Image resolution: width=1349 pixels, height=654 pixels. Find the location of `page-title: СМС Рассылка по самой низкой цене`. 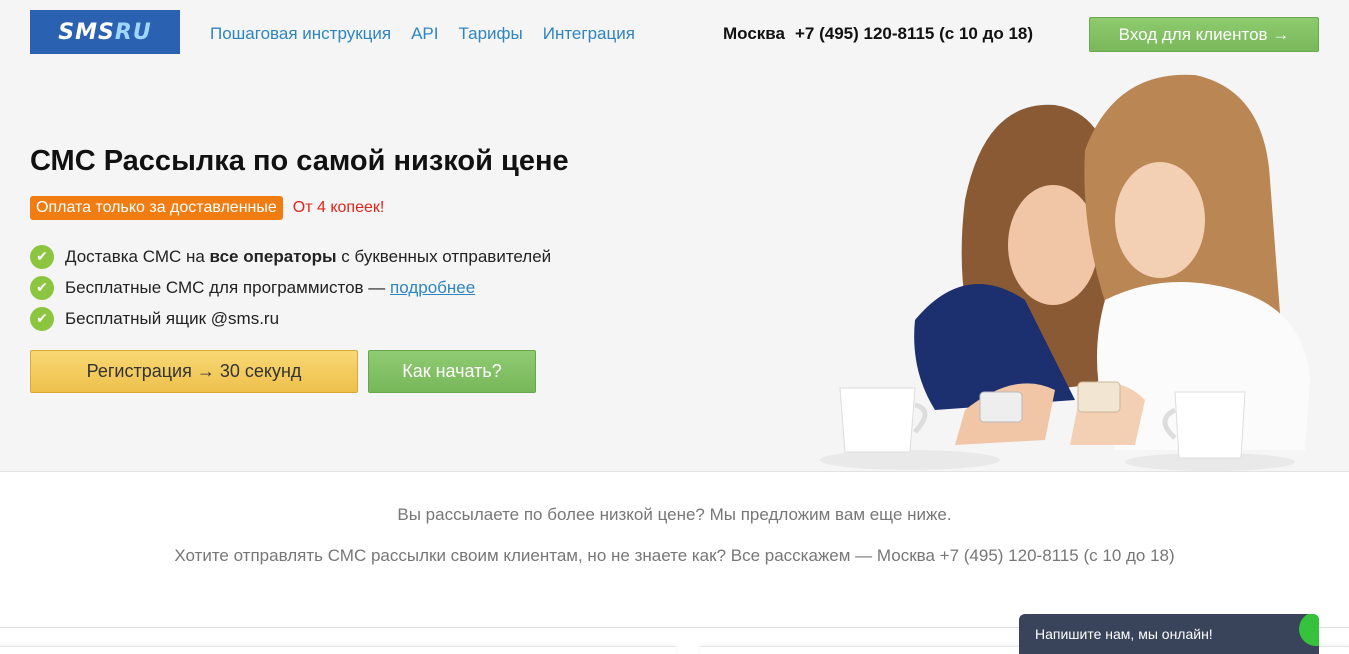

page-title: СМС Рассылка по самой низкой цене is located at coordinates (299, 161).